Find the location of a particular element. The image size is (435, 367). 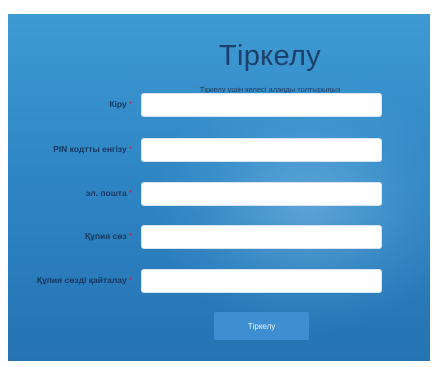

password-label: Құпия сөз * is located at coordinates (108, 236).